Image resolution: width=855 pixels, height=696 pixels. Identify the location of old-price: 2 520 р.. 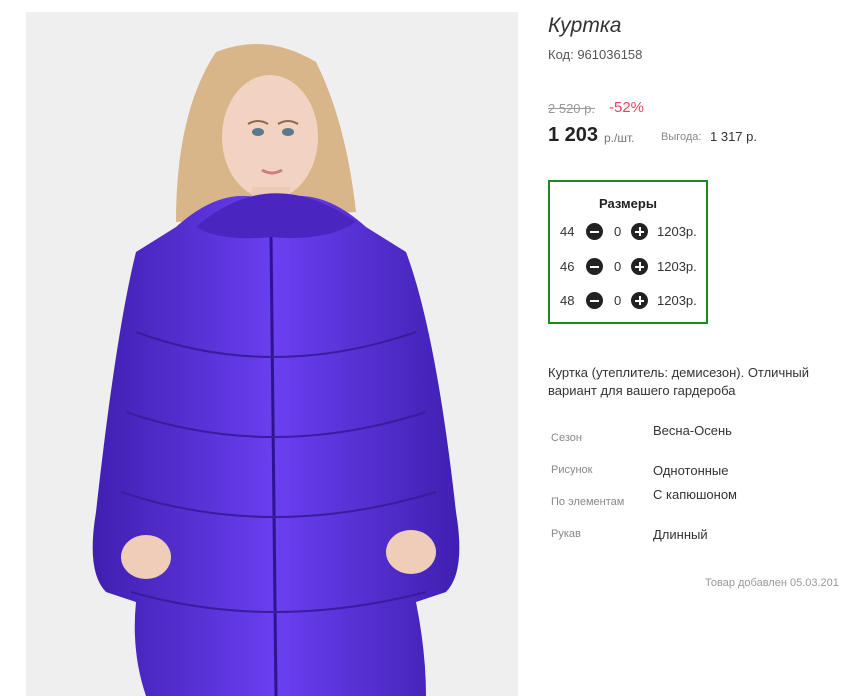
(571, 108).